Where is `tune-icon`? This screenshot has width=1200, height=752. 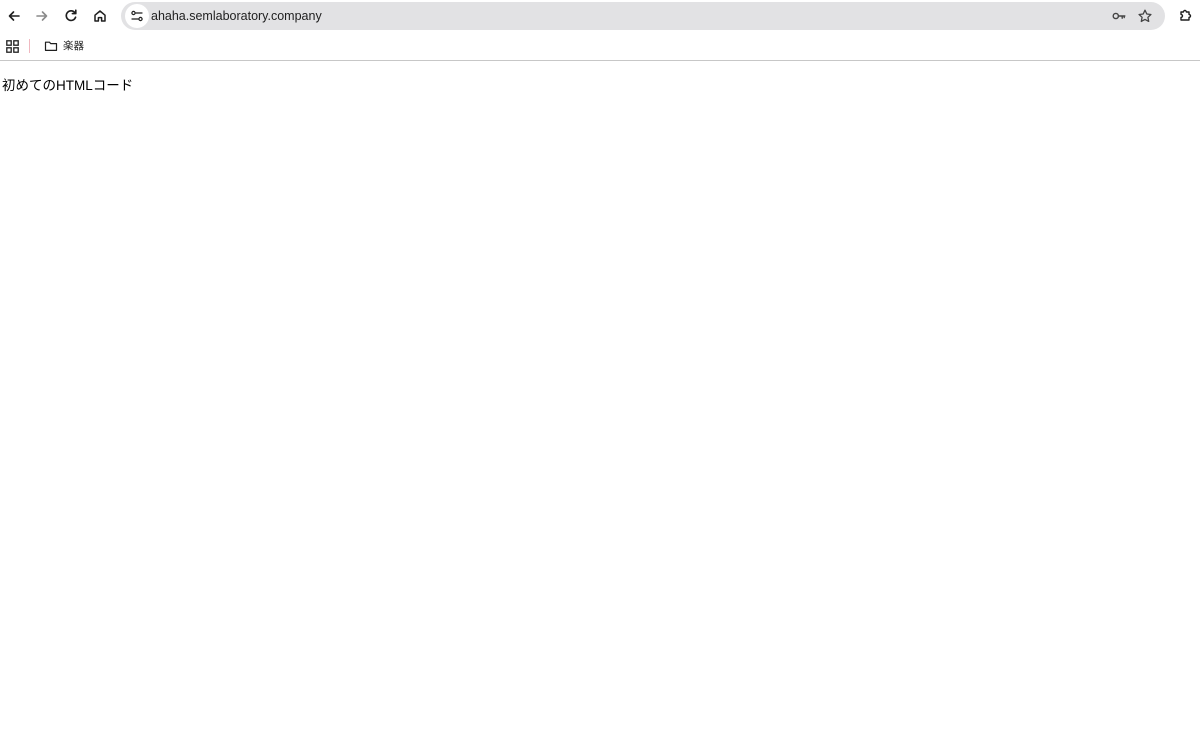 tune-icon is located at coordinates (137, 16).